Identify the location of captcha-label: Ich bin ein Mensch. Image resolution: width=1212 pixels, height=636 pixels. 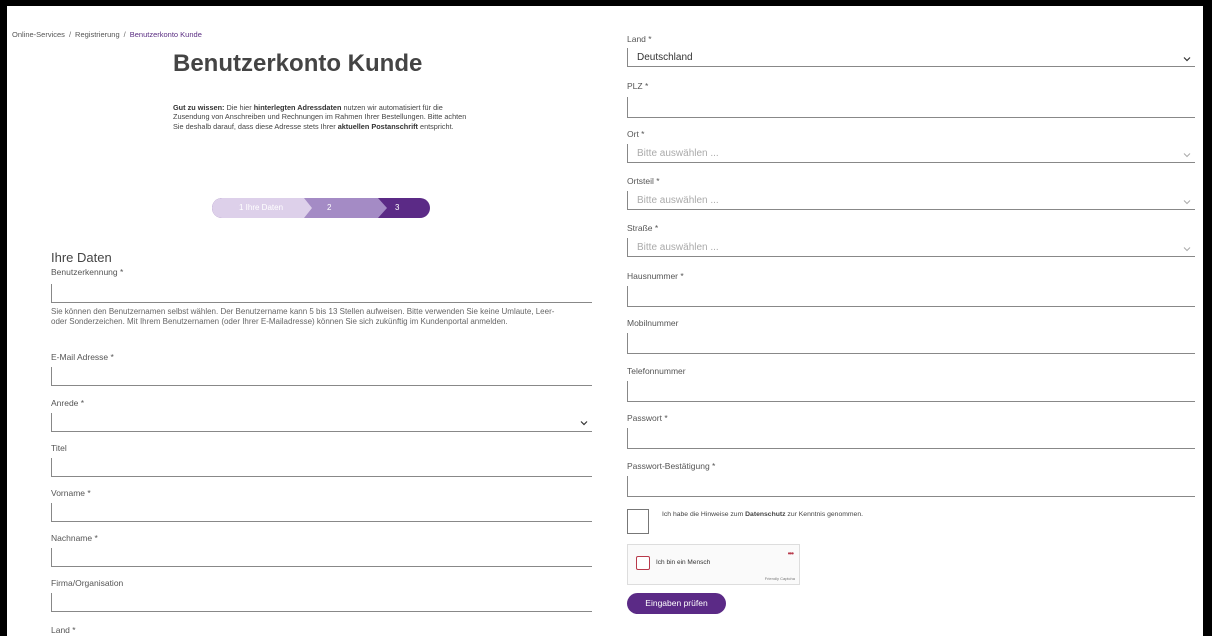
(683, 562).